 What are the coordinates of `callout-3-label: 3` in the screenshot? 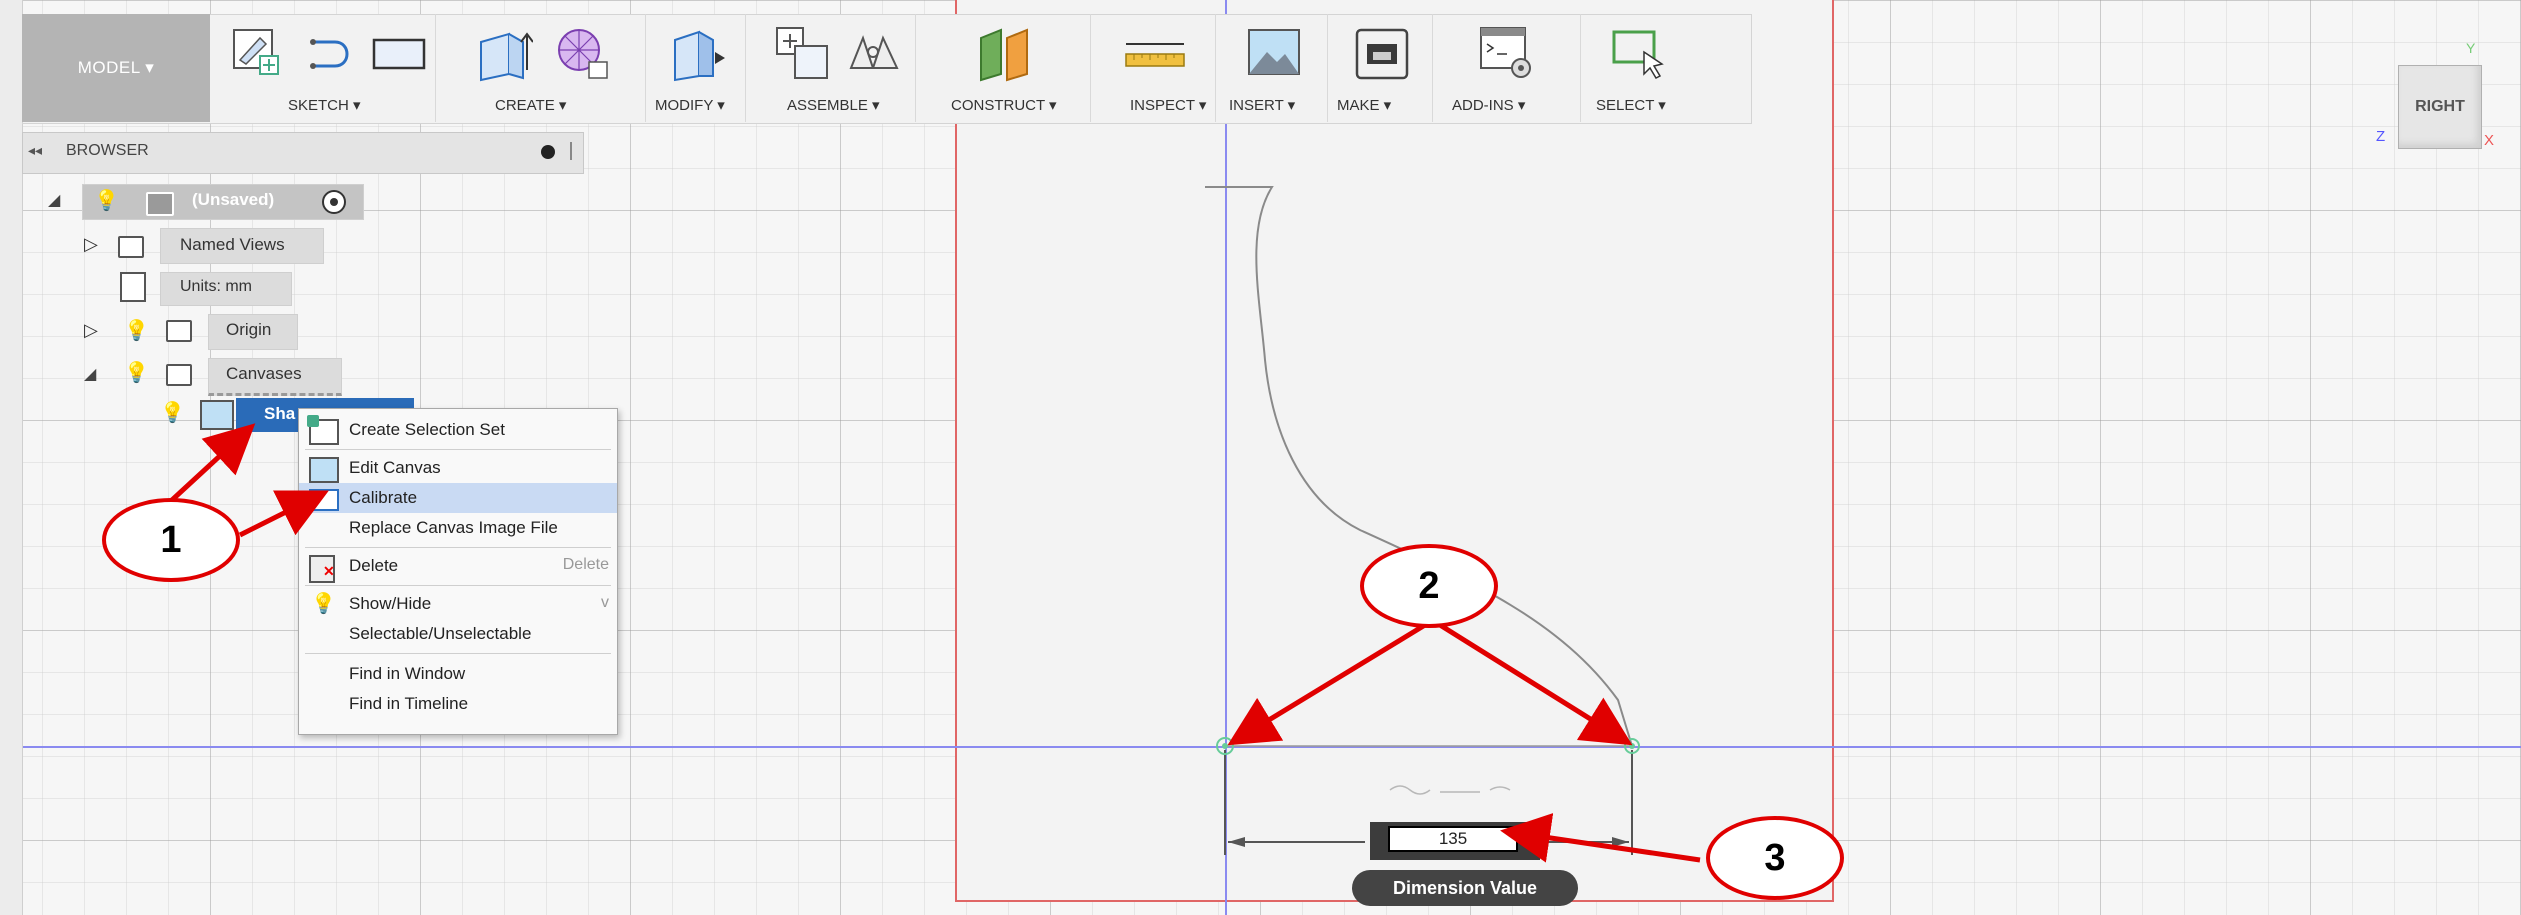 It's located at (1775, 857).